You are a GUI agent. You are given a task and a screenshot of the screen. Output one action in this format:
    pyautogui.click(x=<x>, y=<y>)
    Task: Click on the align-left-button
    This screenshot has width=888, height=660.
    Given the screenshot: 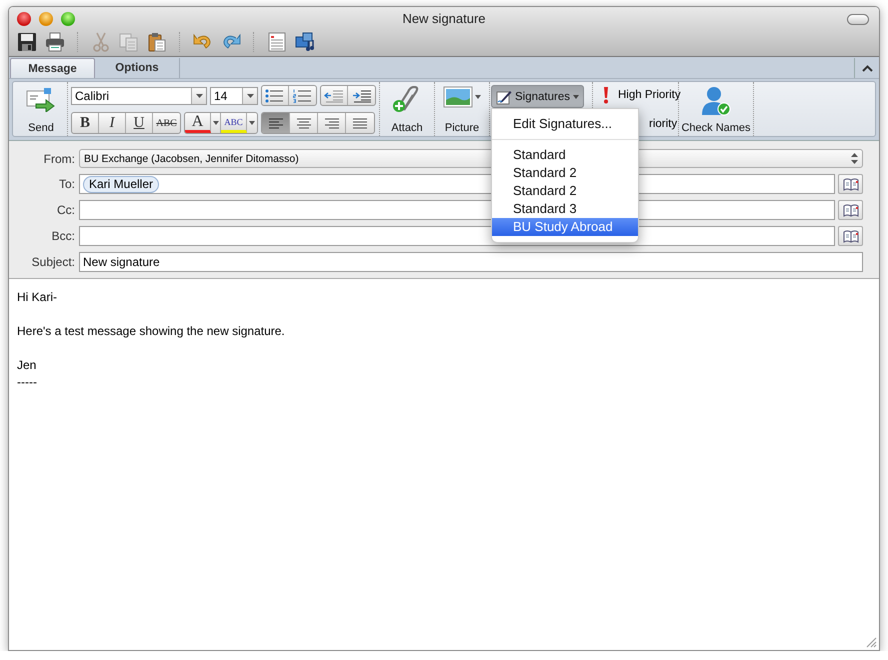 What is the action you would take?
    pyautogui.click(x=276, y=123)
    